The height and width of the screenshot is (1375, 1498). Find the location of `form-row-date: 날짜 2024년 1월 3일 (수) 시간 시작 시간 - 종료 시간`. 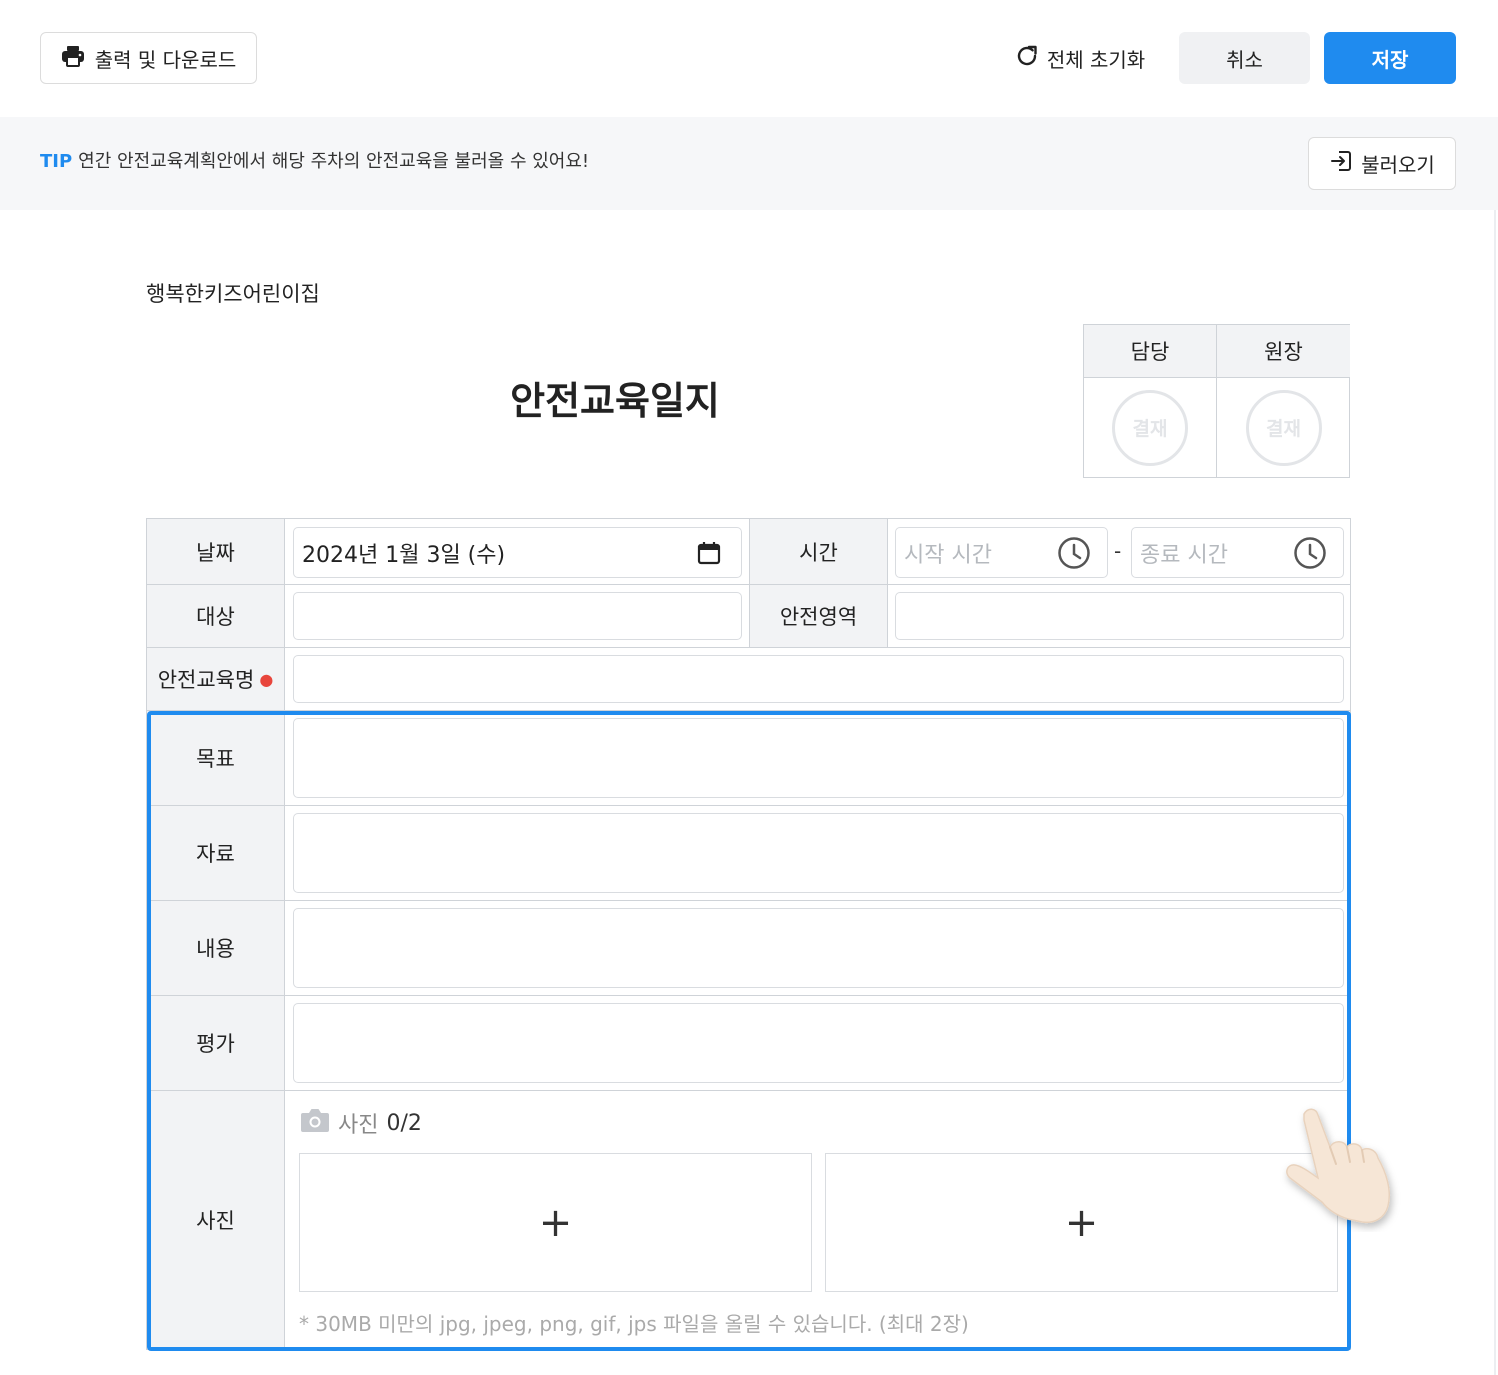

form-row-date: 날짜 2024년 1월 3일 (수) 시간 시작 시간 - 종료 시간 is located at coordinates (748, 551).